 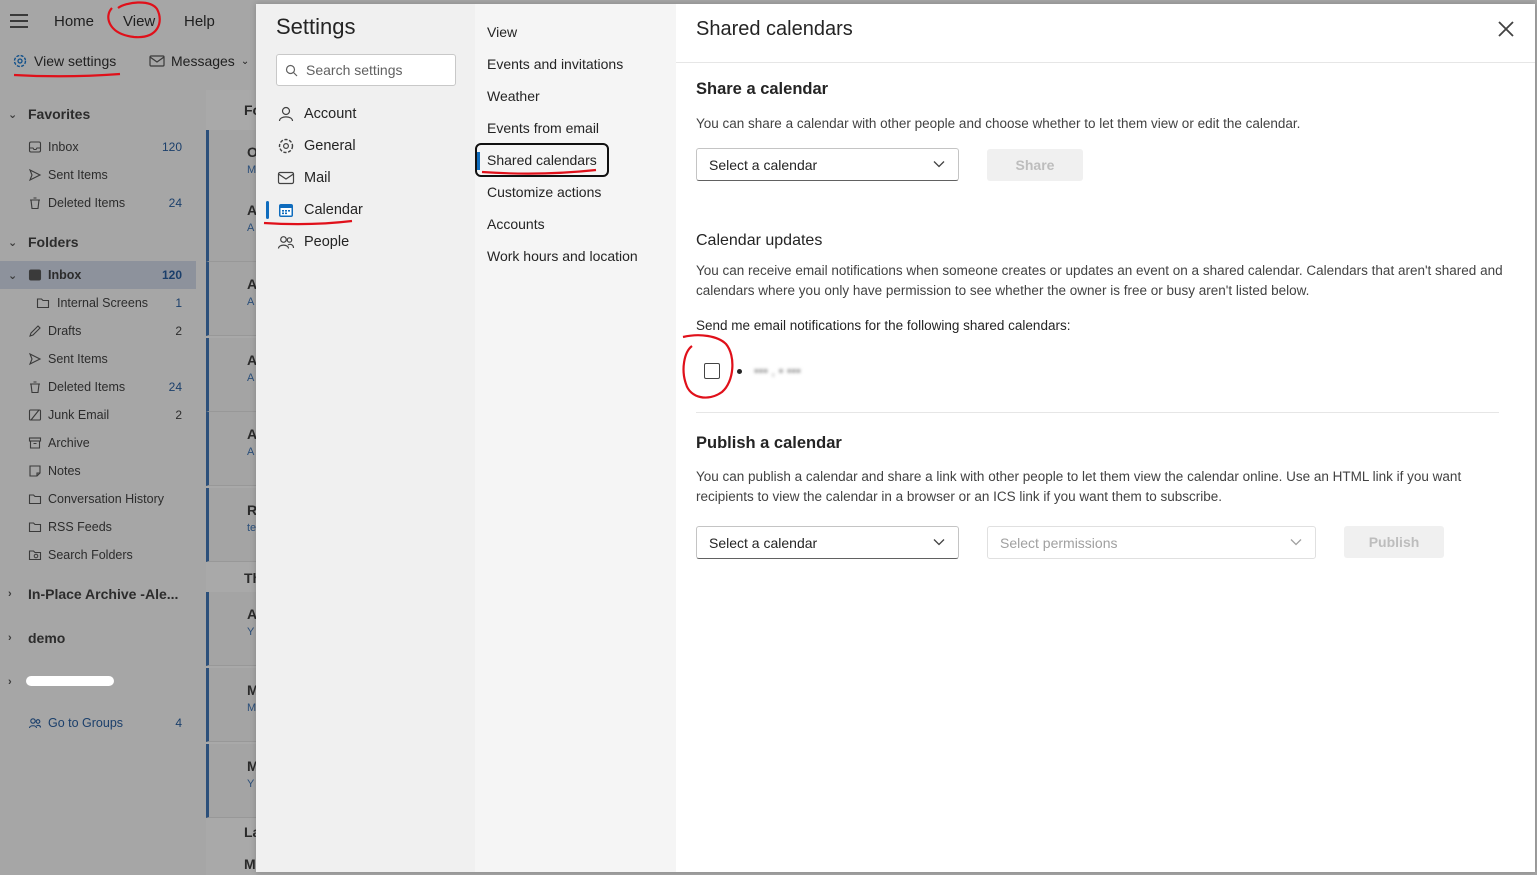 I want to click on subcategory-events-and-invitations: Events and invitations, so click(x=555, y=64).